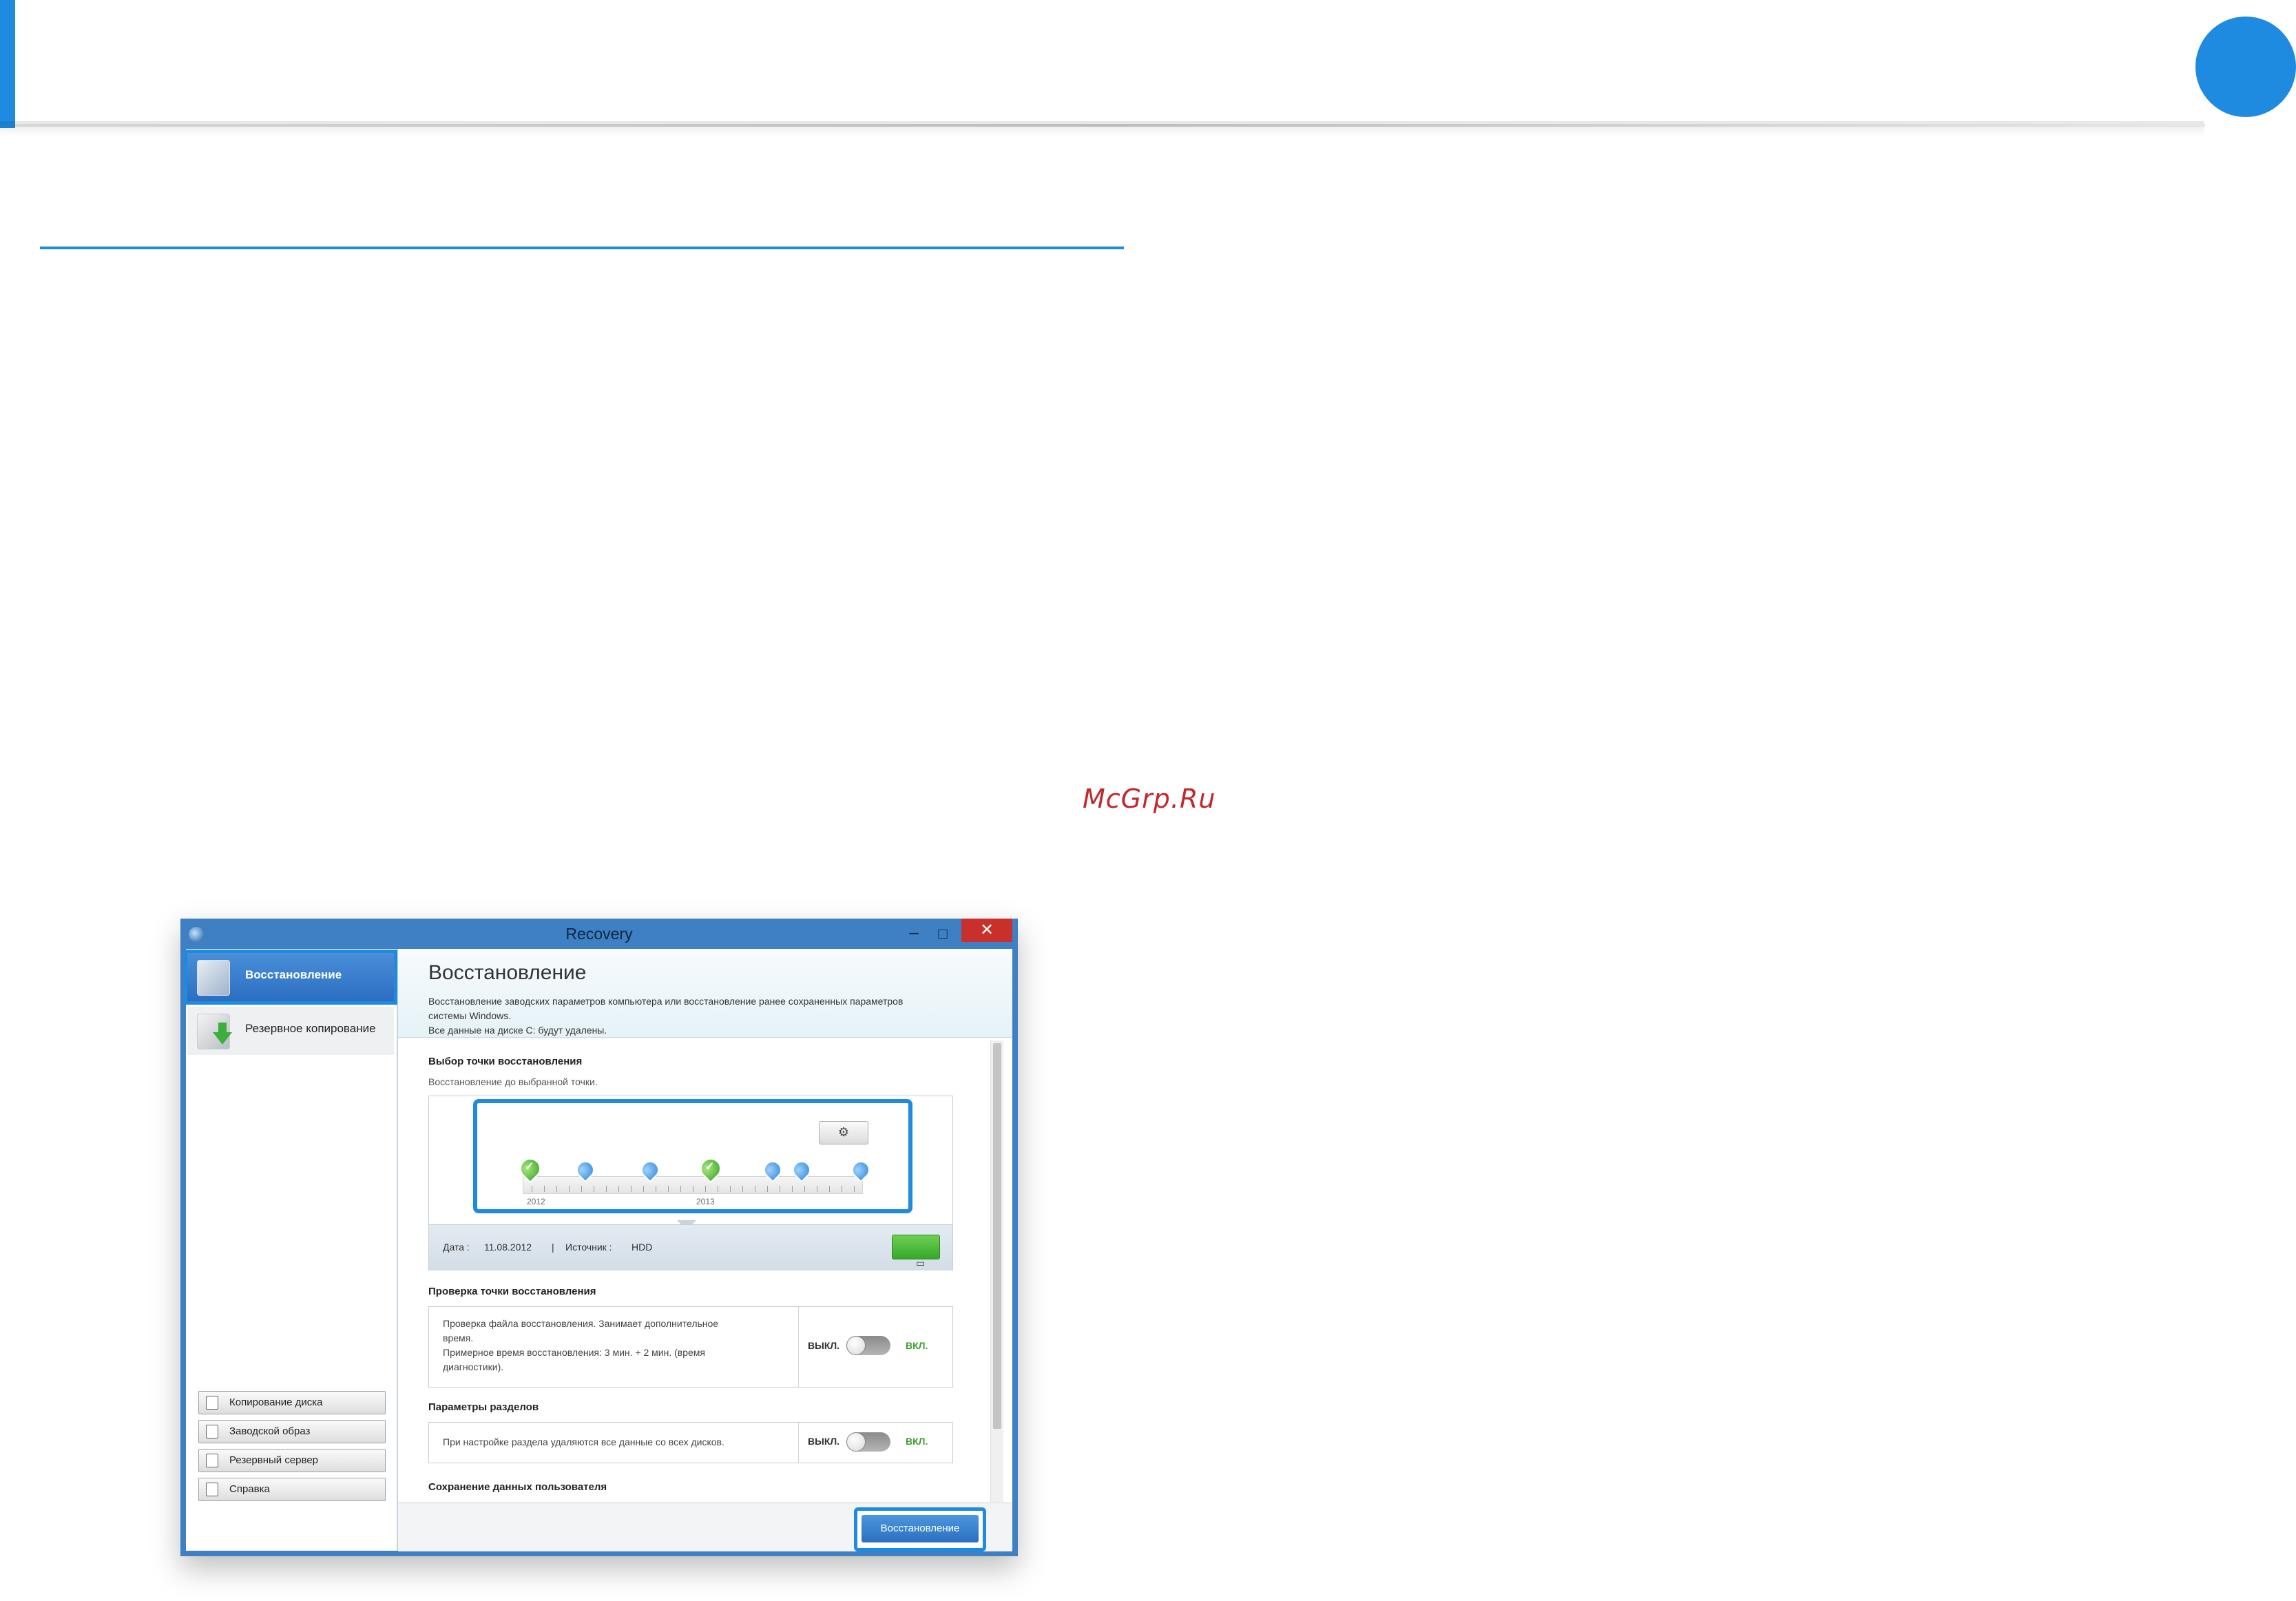  What do you see at coordinates (517, 1030) in the screenshot?
I see `description-line: Все данные на диске C: будут удалены.` at bounding box center [517, 1030].